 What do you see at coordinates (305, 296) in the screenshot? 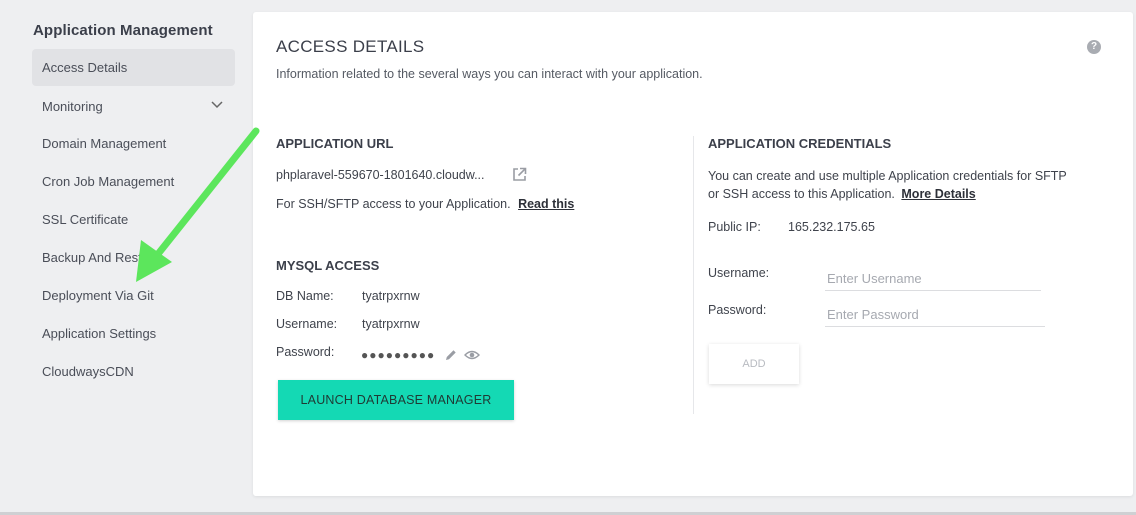
I see `db-name-label: DB Name:` at bounding box center [305, 296].